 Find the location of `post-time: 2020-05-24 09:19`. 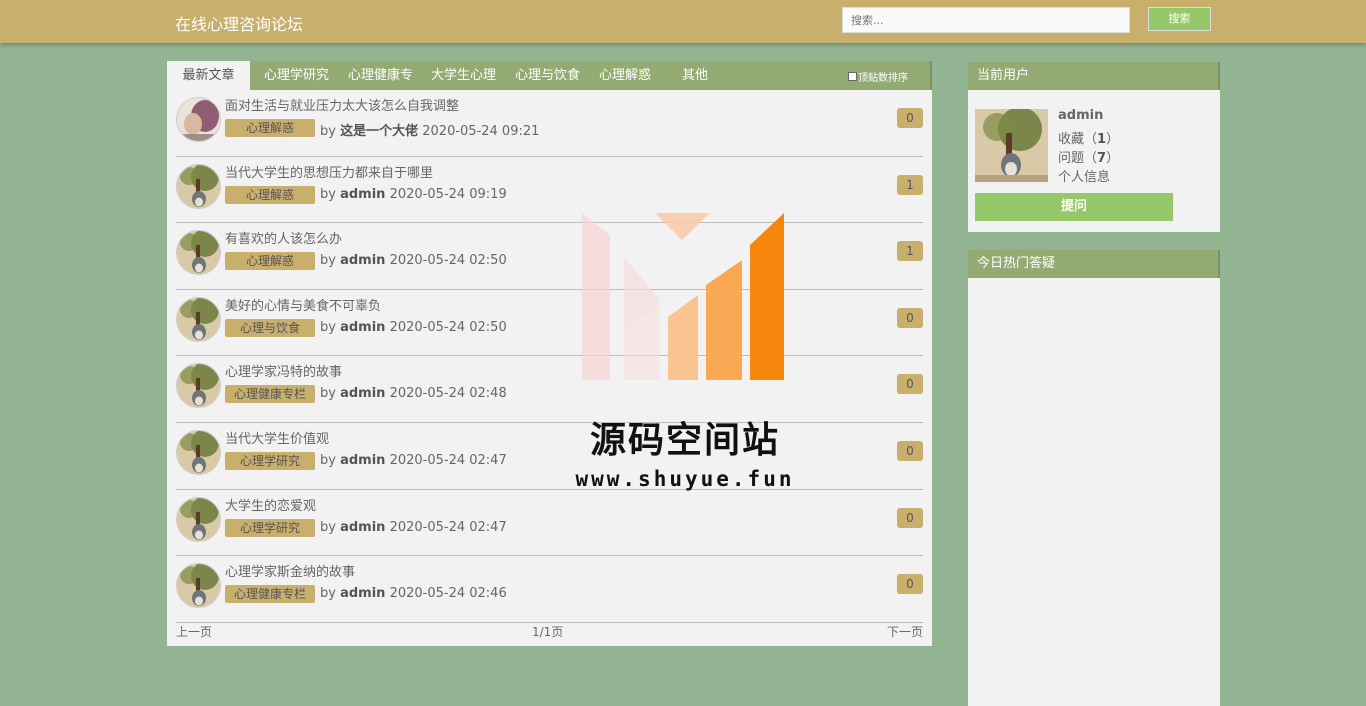

post-time: 2020-05-24 09:19 is located at coordinates (448, 194).